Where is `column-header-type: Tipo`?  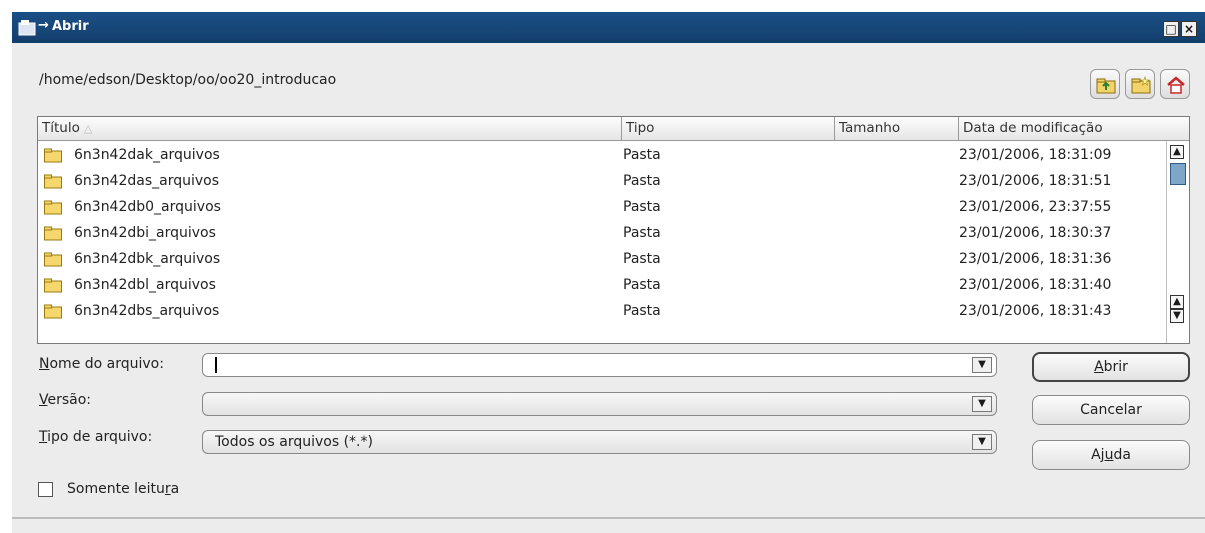
column-header-type: Tipo is located at coordinates (728, 129).